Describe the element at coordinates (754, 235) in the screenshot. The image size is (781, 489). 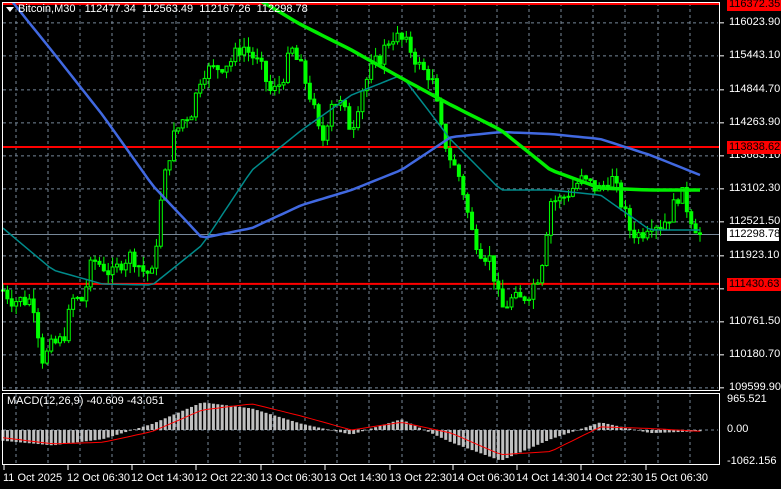
I see `current-price-label: 112298.78` at that location.